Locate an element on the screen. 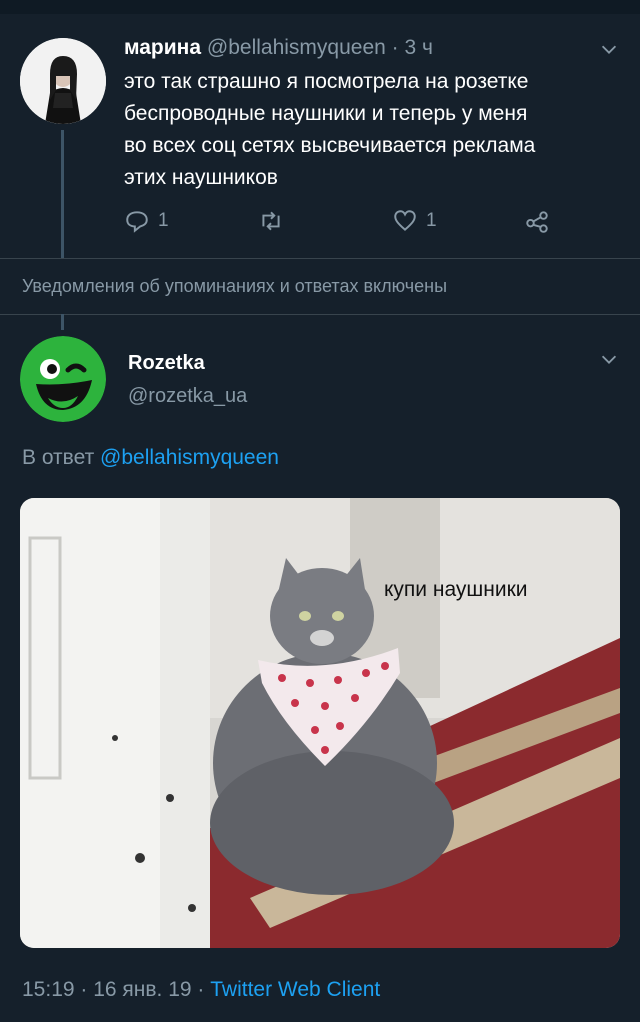 The image size is (640, 1022). tweet-text-line: во всех соц сетях высвечивается реклама is located at coordinates (330, 145).